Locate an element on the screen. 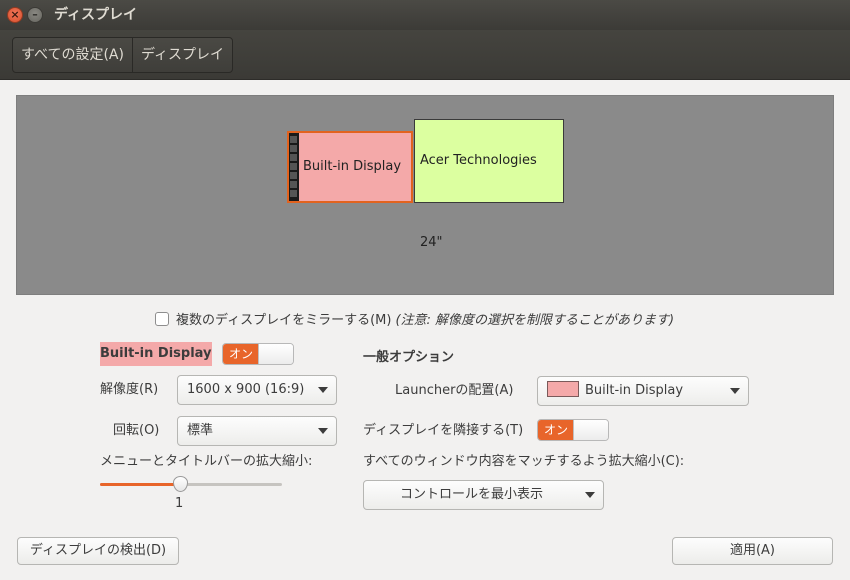 The width and height of the screenshot is (850, 580). scale-slider-handle is located at coordinates (180, 484).